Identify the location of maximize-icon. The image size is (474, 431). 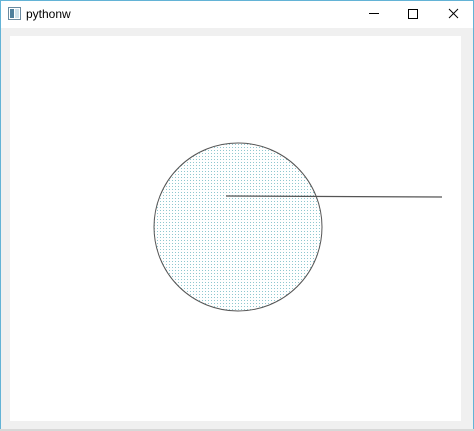
(413, 14).